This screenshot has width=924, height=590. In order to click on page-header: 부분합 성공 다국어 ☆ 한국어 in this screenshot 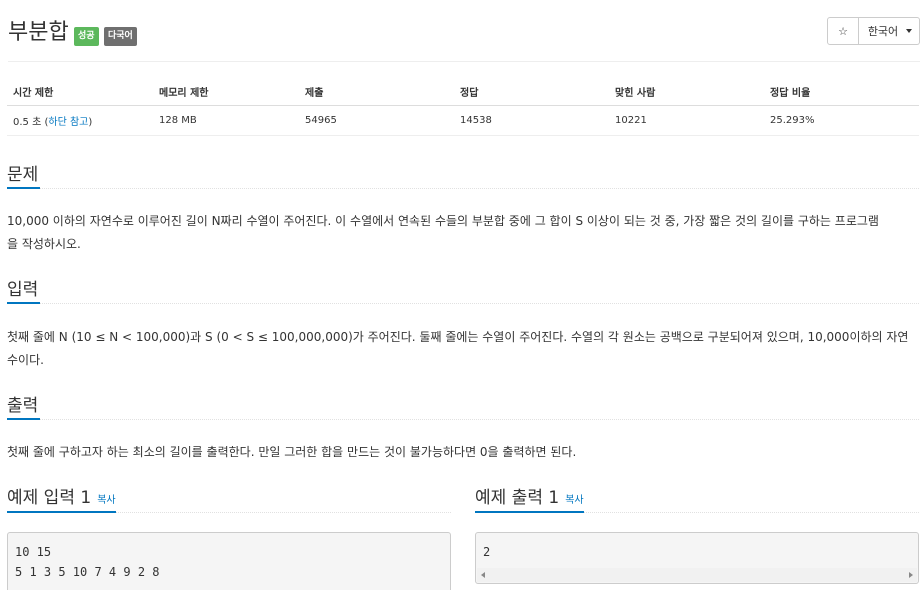, I will do `click(464, 38)`.